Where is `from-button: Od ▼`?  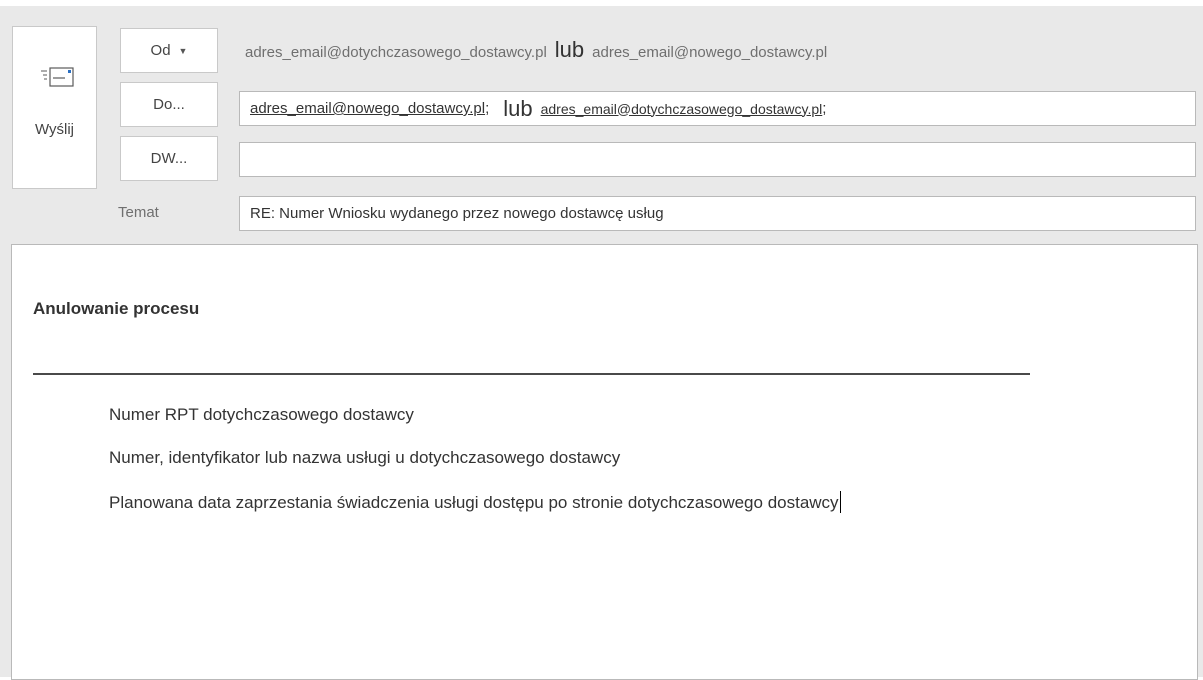 from-button: Od ▼ is located at coordinates (169, 50).